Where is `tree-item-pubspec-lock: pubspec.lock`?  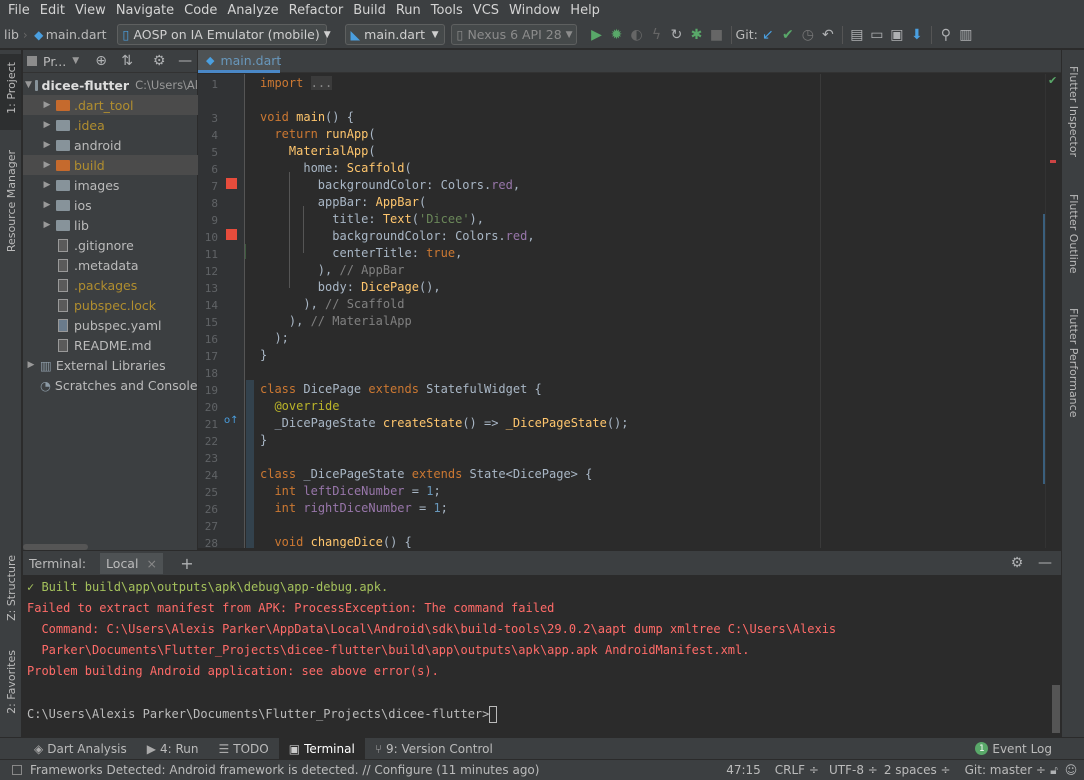 tree-item-pubspec-lock: pubspec.lock is located at coordinates (110, 305).